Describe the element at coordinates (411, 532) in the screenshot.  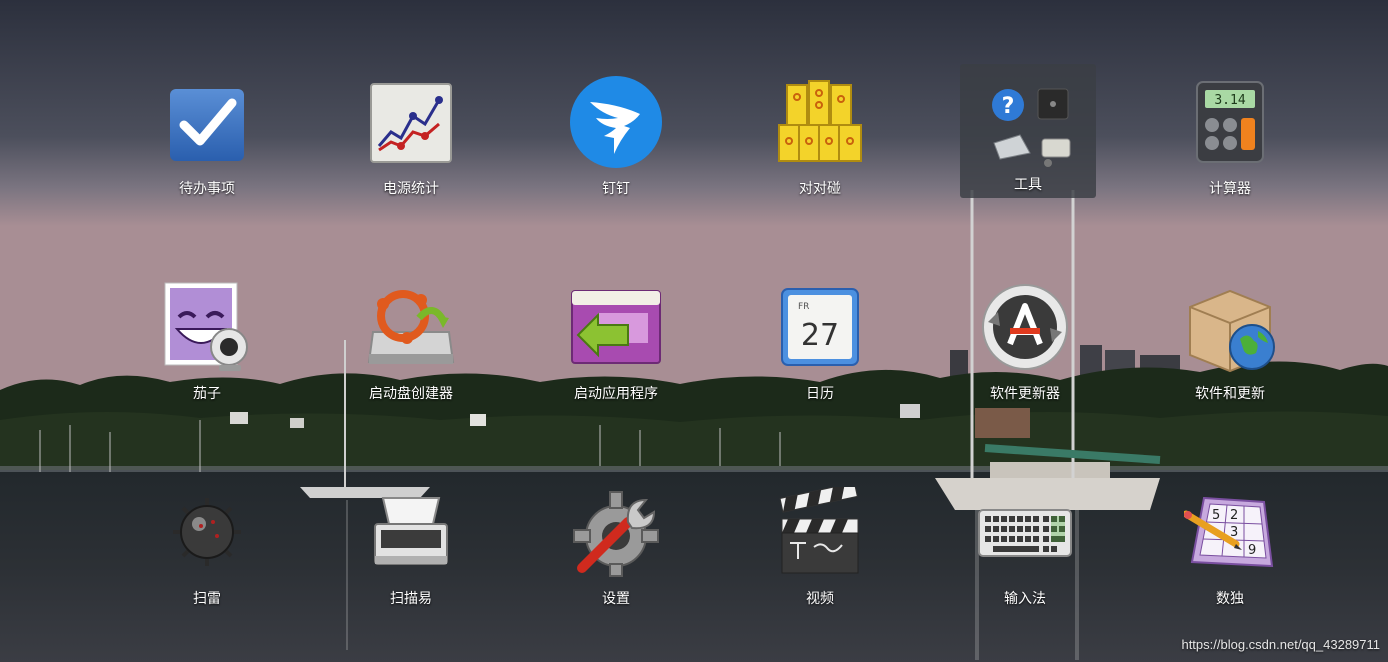
I see `scanner-icon` at that location.